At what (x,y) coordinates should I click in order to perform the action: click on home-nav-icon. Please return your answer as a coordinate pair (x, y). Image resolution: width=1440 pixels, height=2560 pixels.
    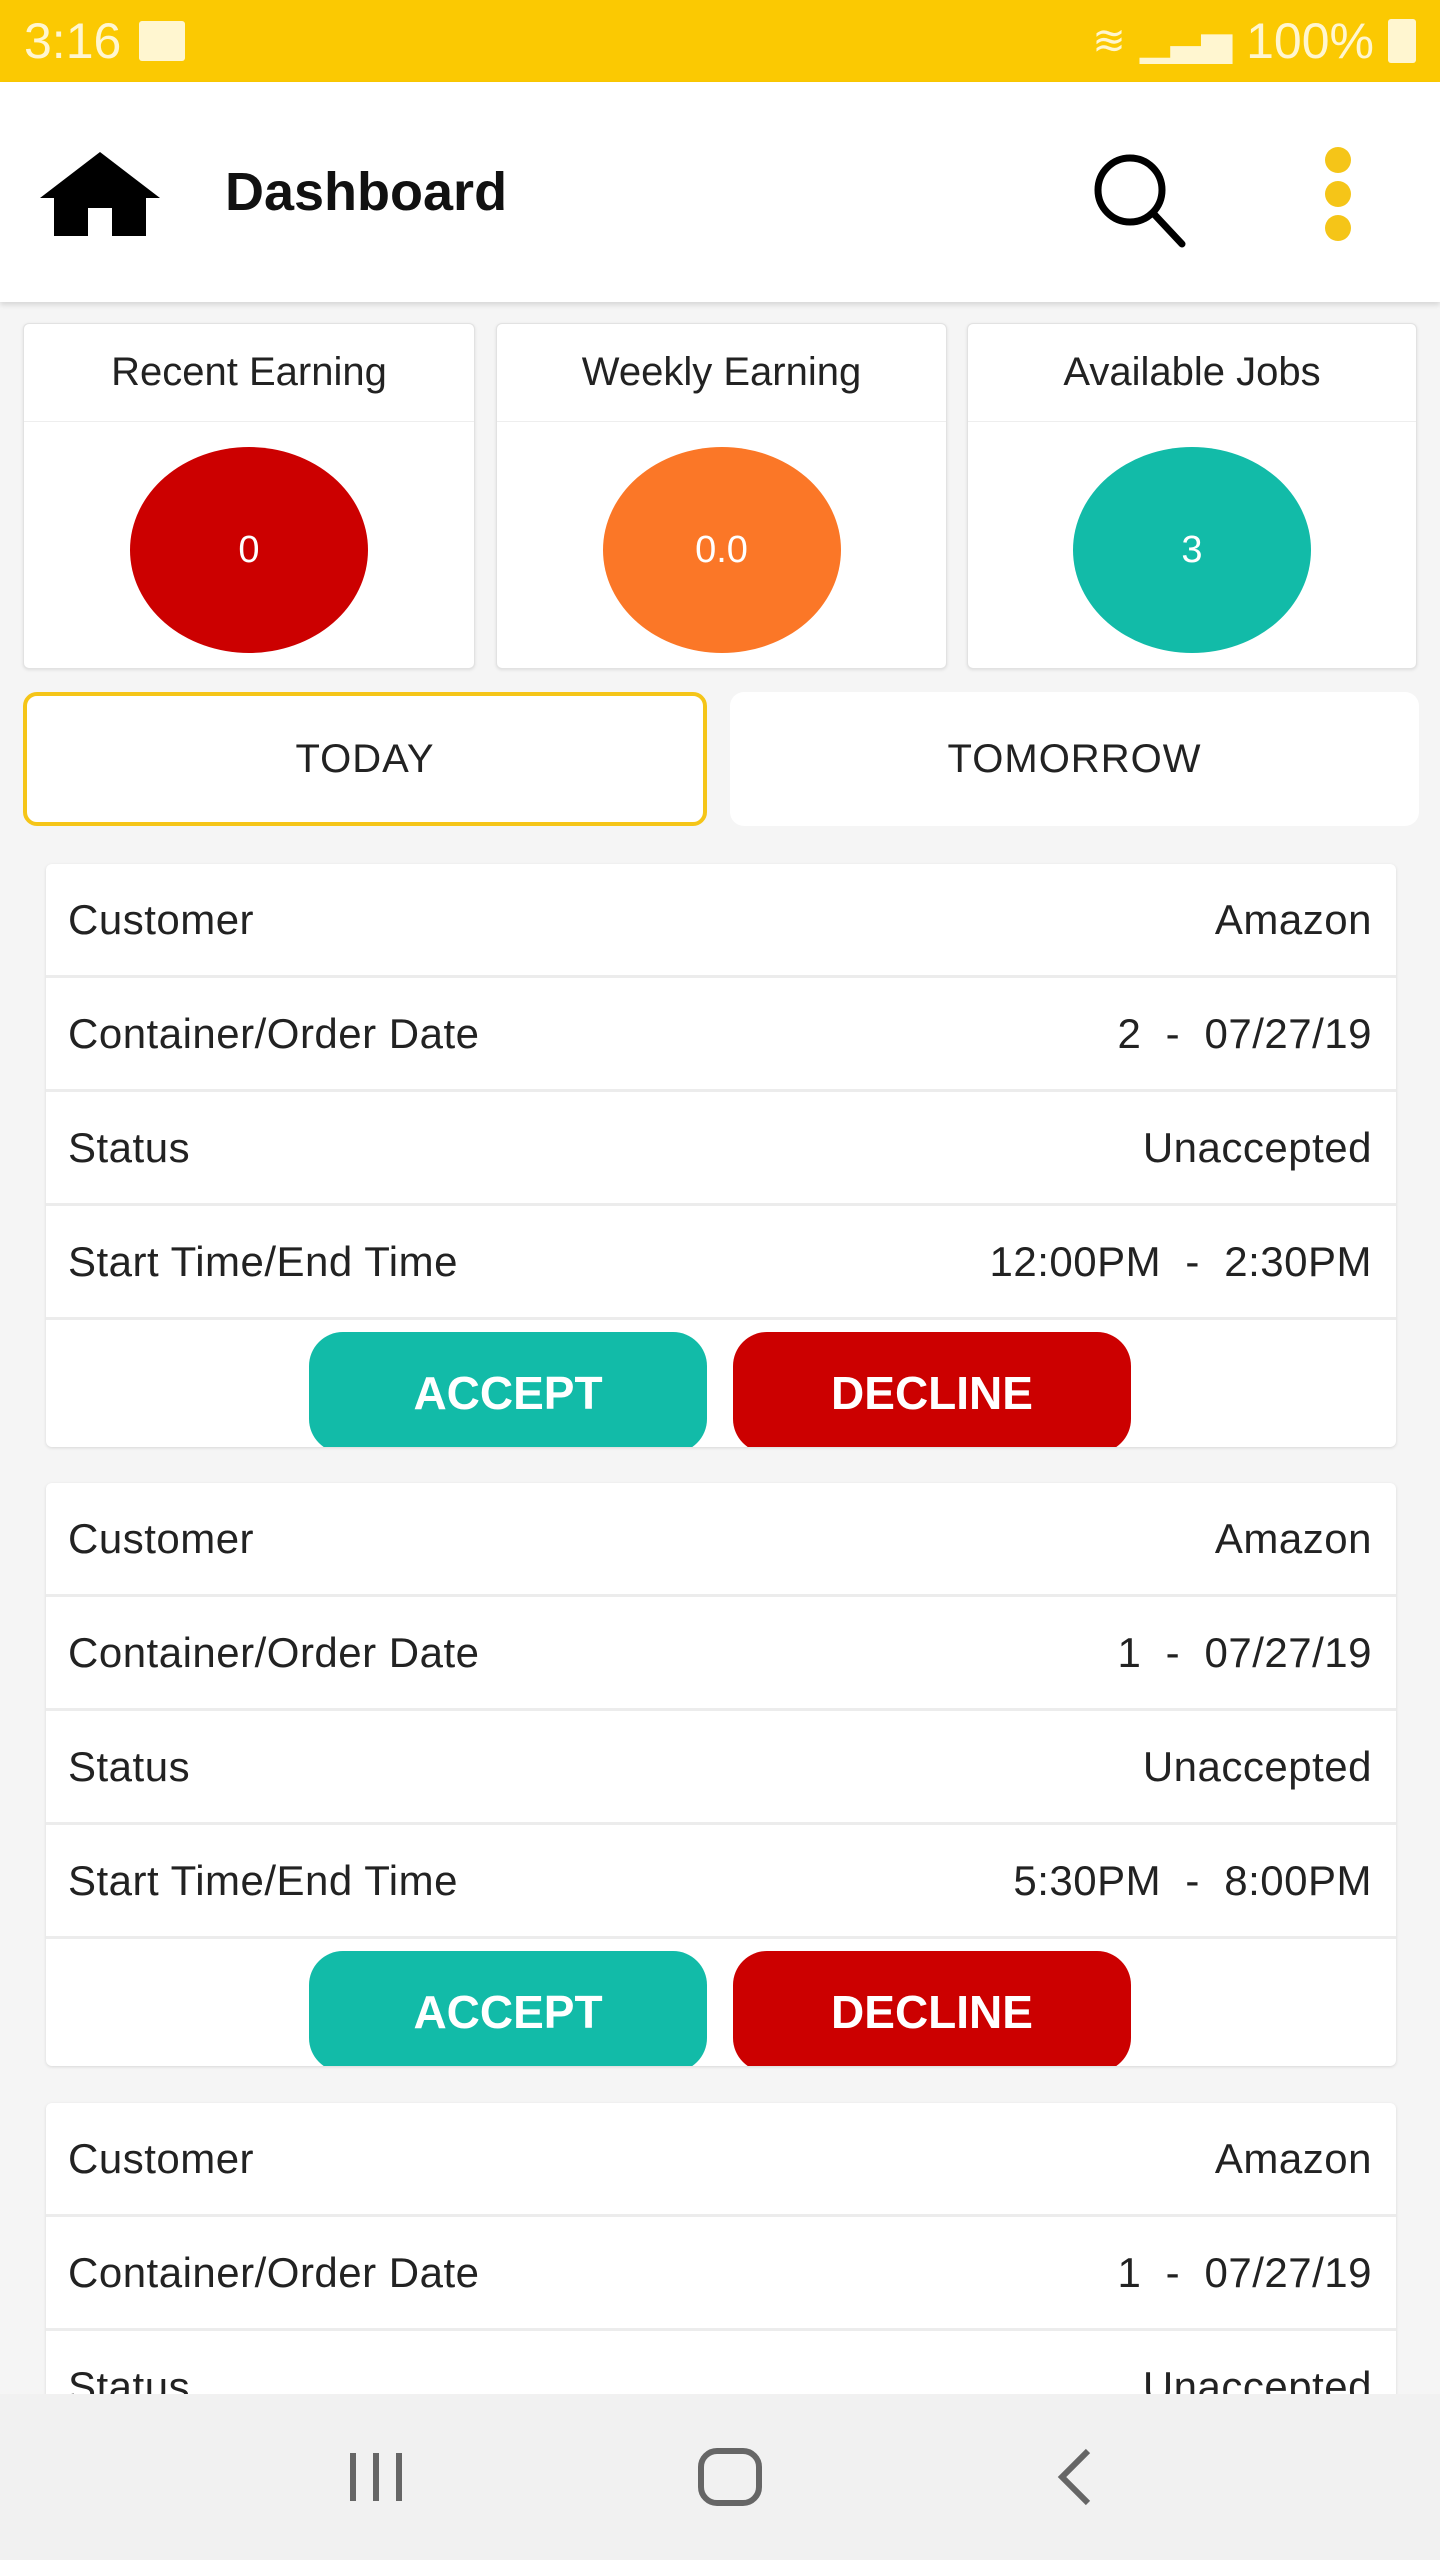
    Looking at the image, I should click on (730, 2477).